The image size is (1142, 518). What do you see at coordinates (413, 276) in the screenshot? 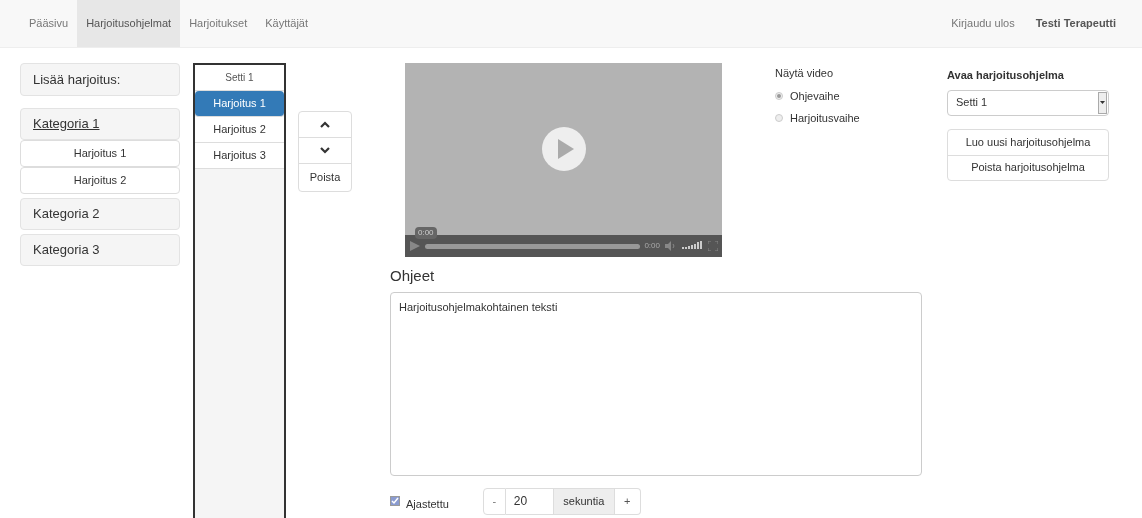
I see `instructions-title: Ohjeet` at bounding box center [413, 276].